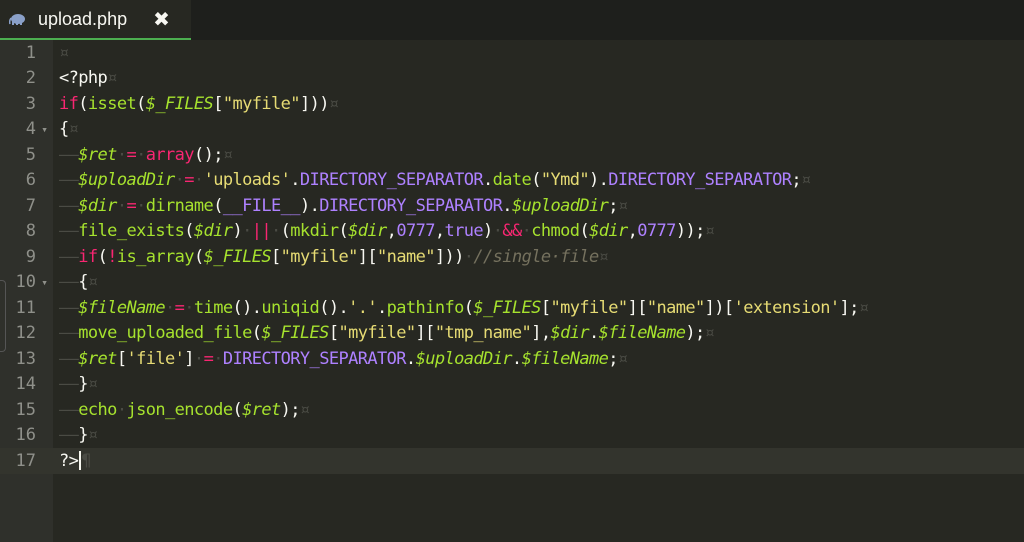 The width and height of the screenshot is (1024, 542). Describe the element at coordinates (97, 409) in the screenshot. I see `code-token: echo` at that location.